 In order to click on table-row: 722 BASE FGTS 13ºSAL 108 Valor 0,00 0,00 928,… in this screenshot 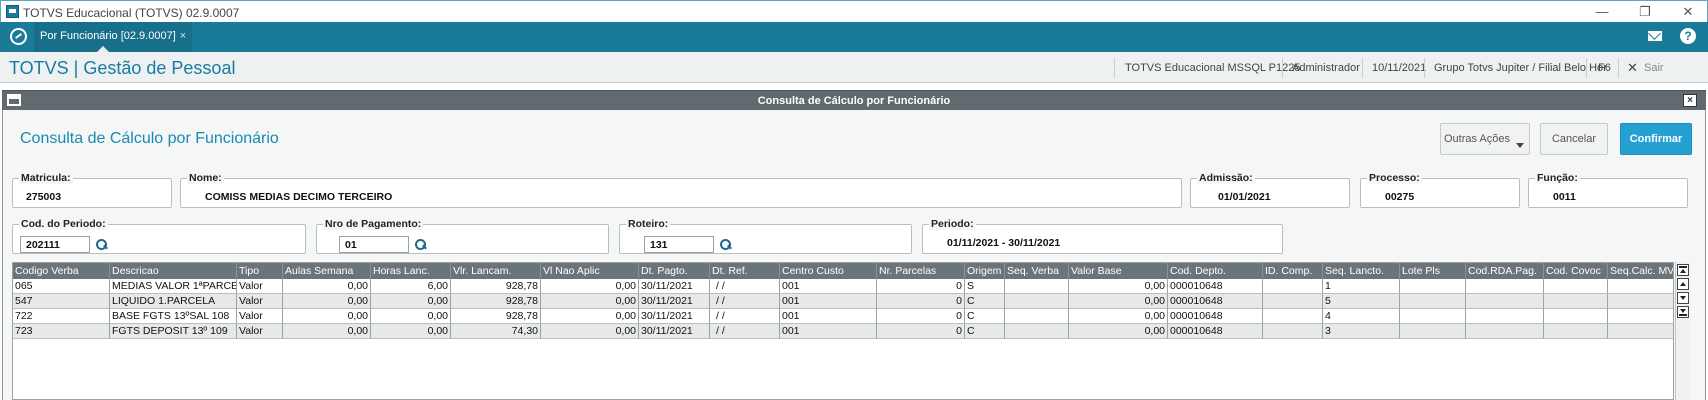, I will do `click(843, 316)`.